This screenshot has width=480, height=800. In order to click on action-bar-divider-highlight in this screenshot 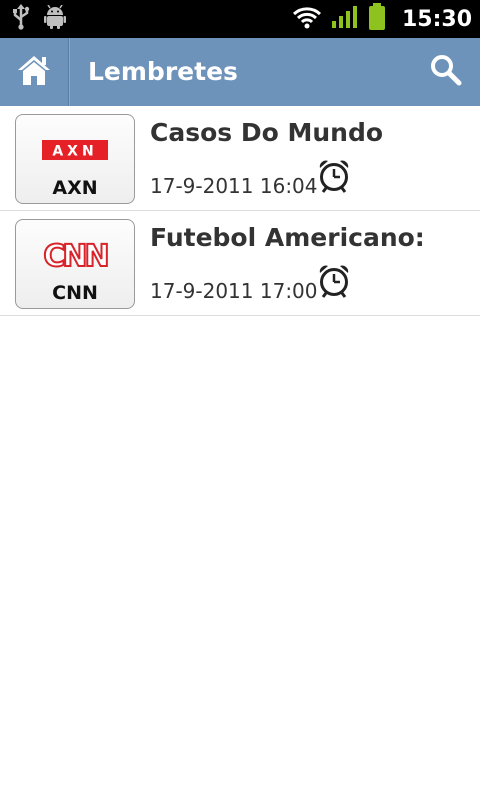, I will do `click(69, 72)`.